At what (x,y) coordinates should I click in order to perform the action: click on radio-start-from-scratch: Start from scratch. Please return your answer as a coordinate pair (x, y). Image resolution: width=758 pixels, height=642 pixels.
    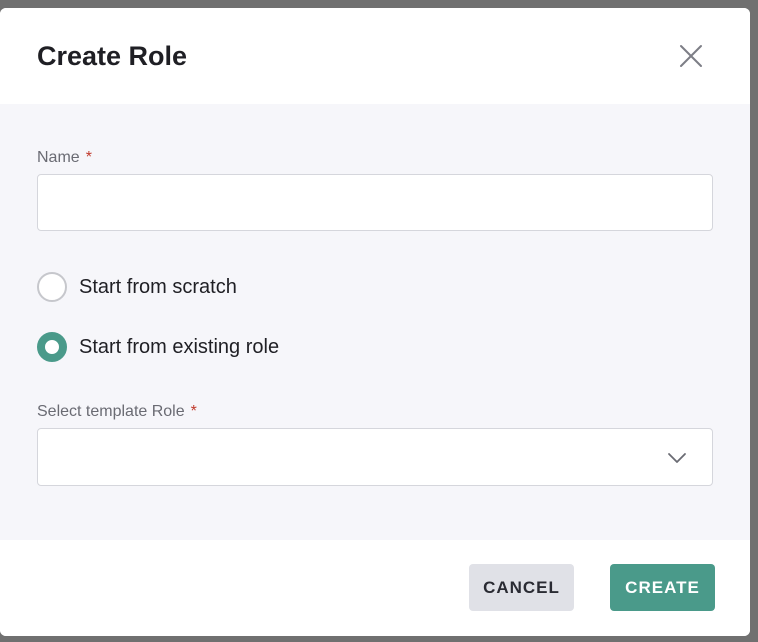
    Looking at the image, I should click on (137, 287).